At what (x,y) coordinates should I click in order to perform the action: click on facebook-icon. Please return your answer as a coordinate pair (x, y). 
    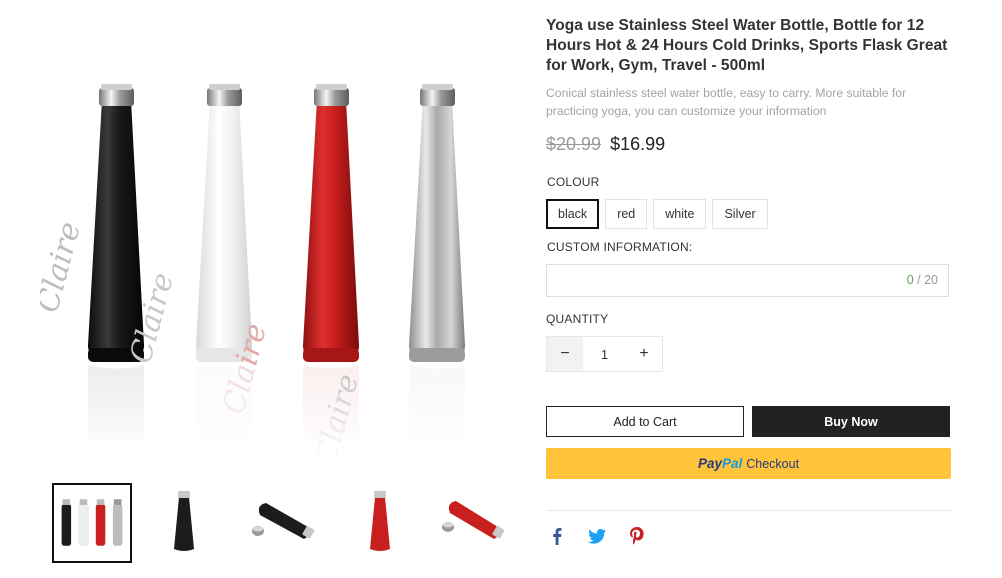
    Looking at the image, I should click on (557, 536).